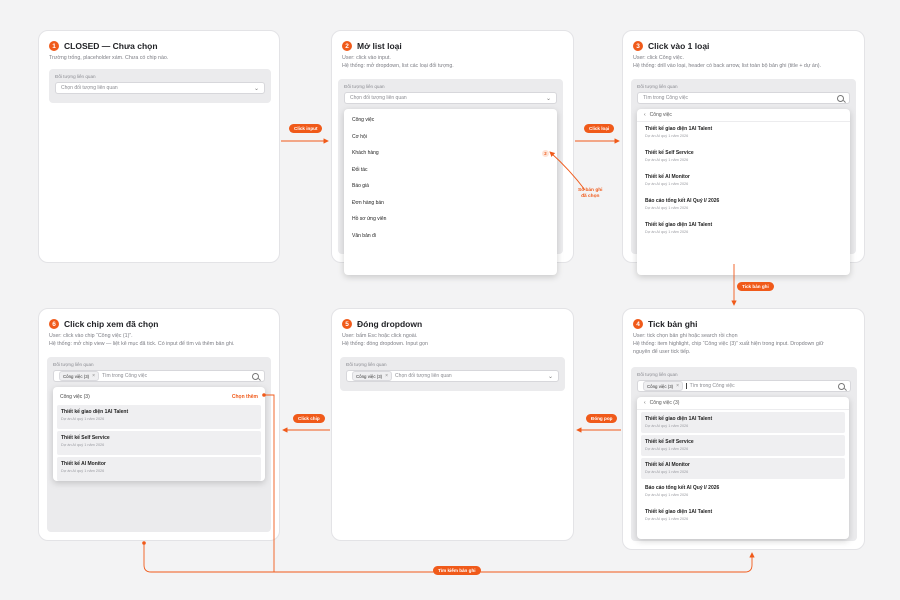  What do you see at coordinates (269, 483) in the screenshot?
I see `more-link-arrow` at bounding box center [269, 483].